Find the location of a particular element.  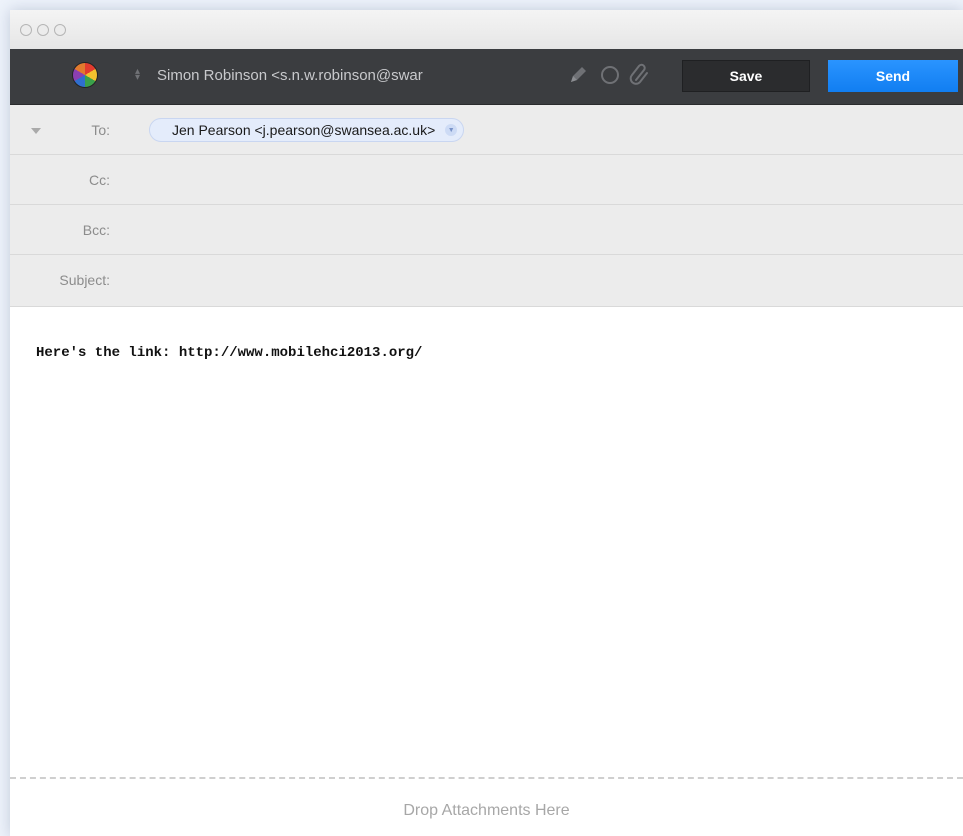

window-controls is located at coordinates (43, 30).